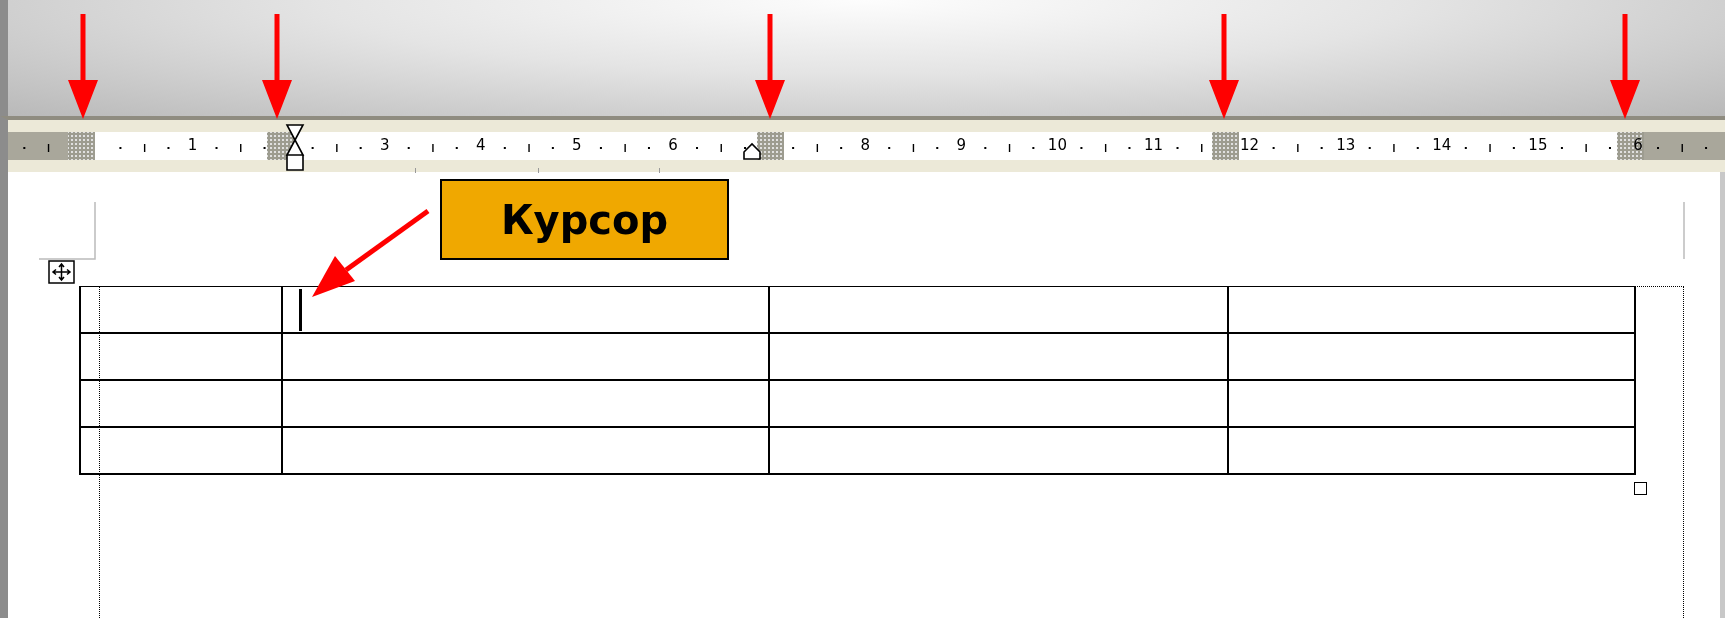  What do you see at coordinates (1442, 145) in the screenshot?
I see `ruler-number: 14` at bounding box center [1442, 145].